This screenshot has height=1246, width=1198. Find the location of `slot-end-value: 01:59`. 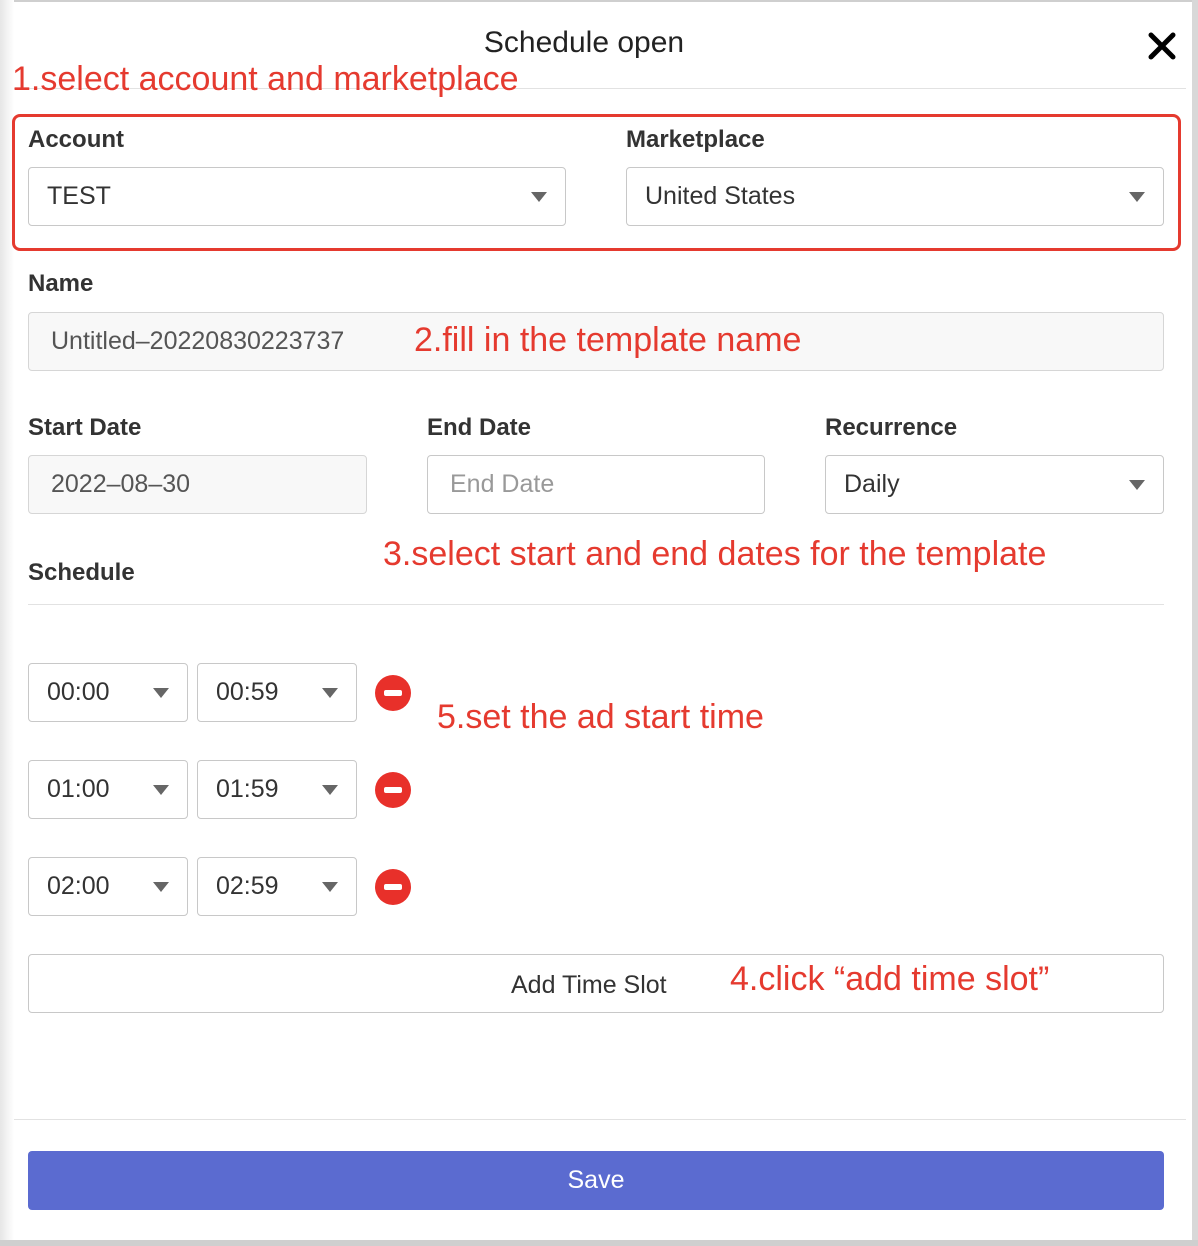

slot-end-value: 01:59 is located at coordinates (247, 789).